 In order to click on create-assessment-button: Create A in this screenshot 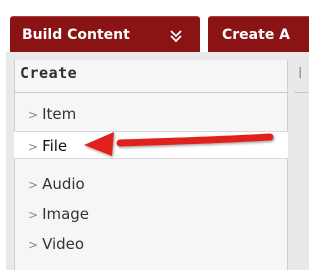, I will do `click(258, 34)`.